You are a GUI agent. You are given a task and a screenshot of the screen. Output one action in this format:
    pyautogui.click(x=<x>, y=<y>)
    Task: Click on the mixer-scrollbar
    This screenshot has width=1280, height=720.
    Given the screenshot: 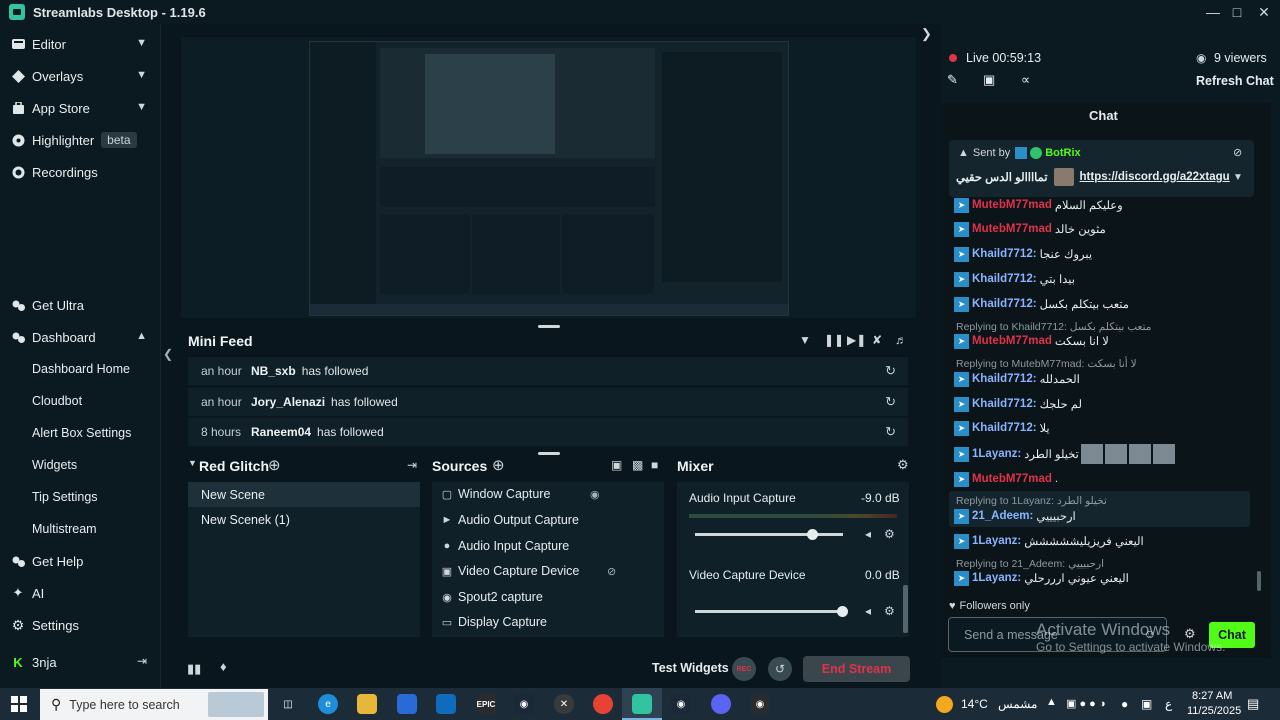 What is the action you would take?
    pyautogui.click(x=905, y=609)
    